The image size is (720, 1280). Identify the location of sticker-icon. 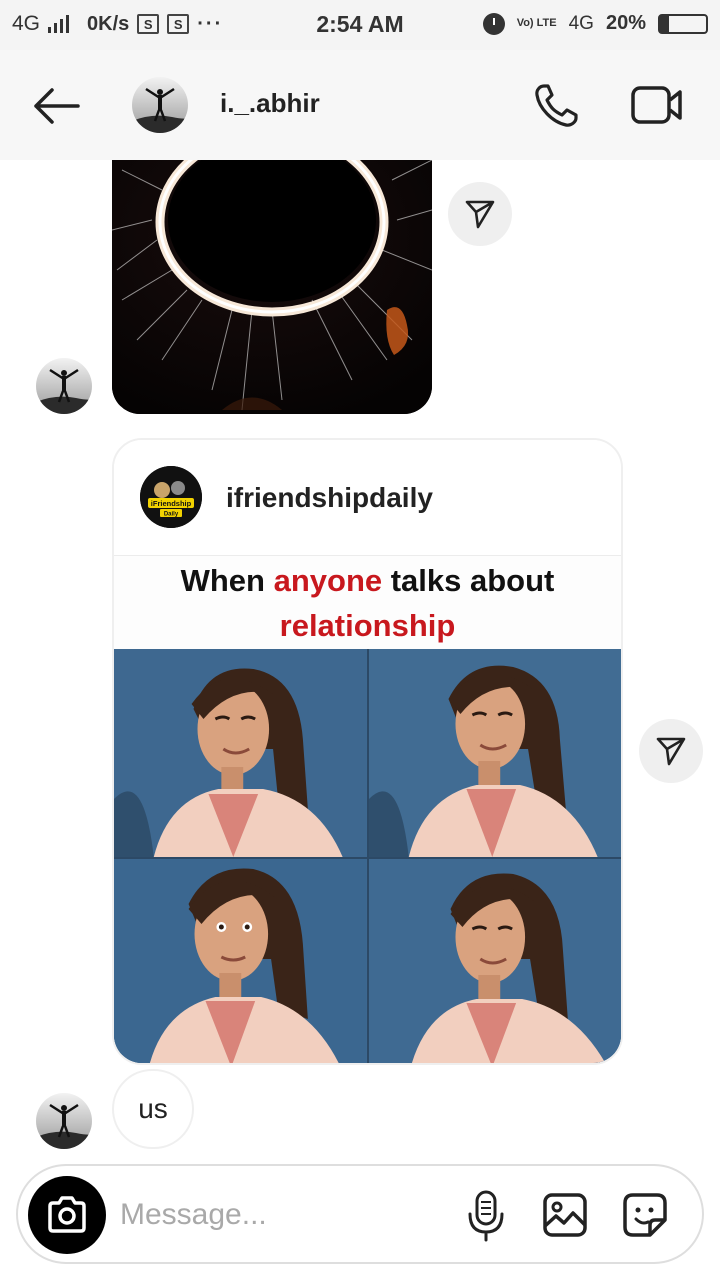
(645, 1215).